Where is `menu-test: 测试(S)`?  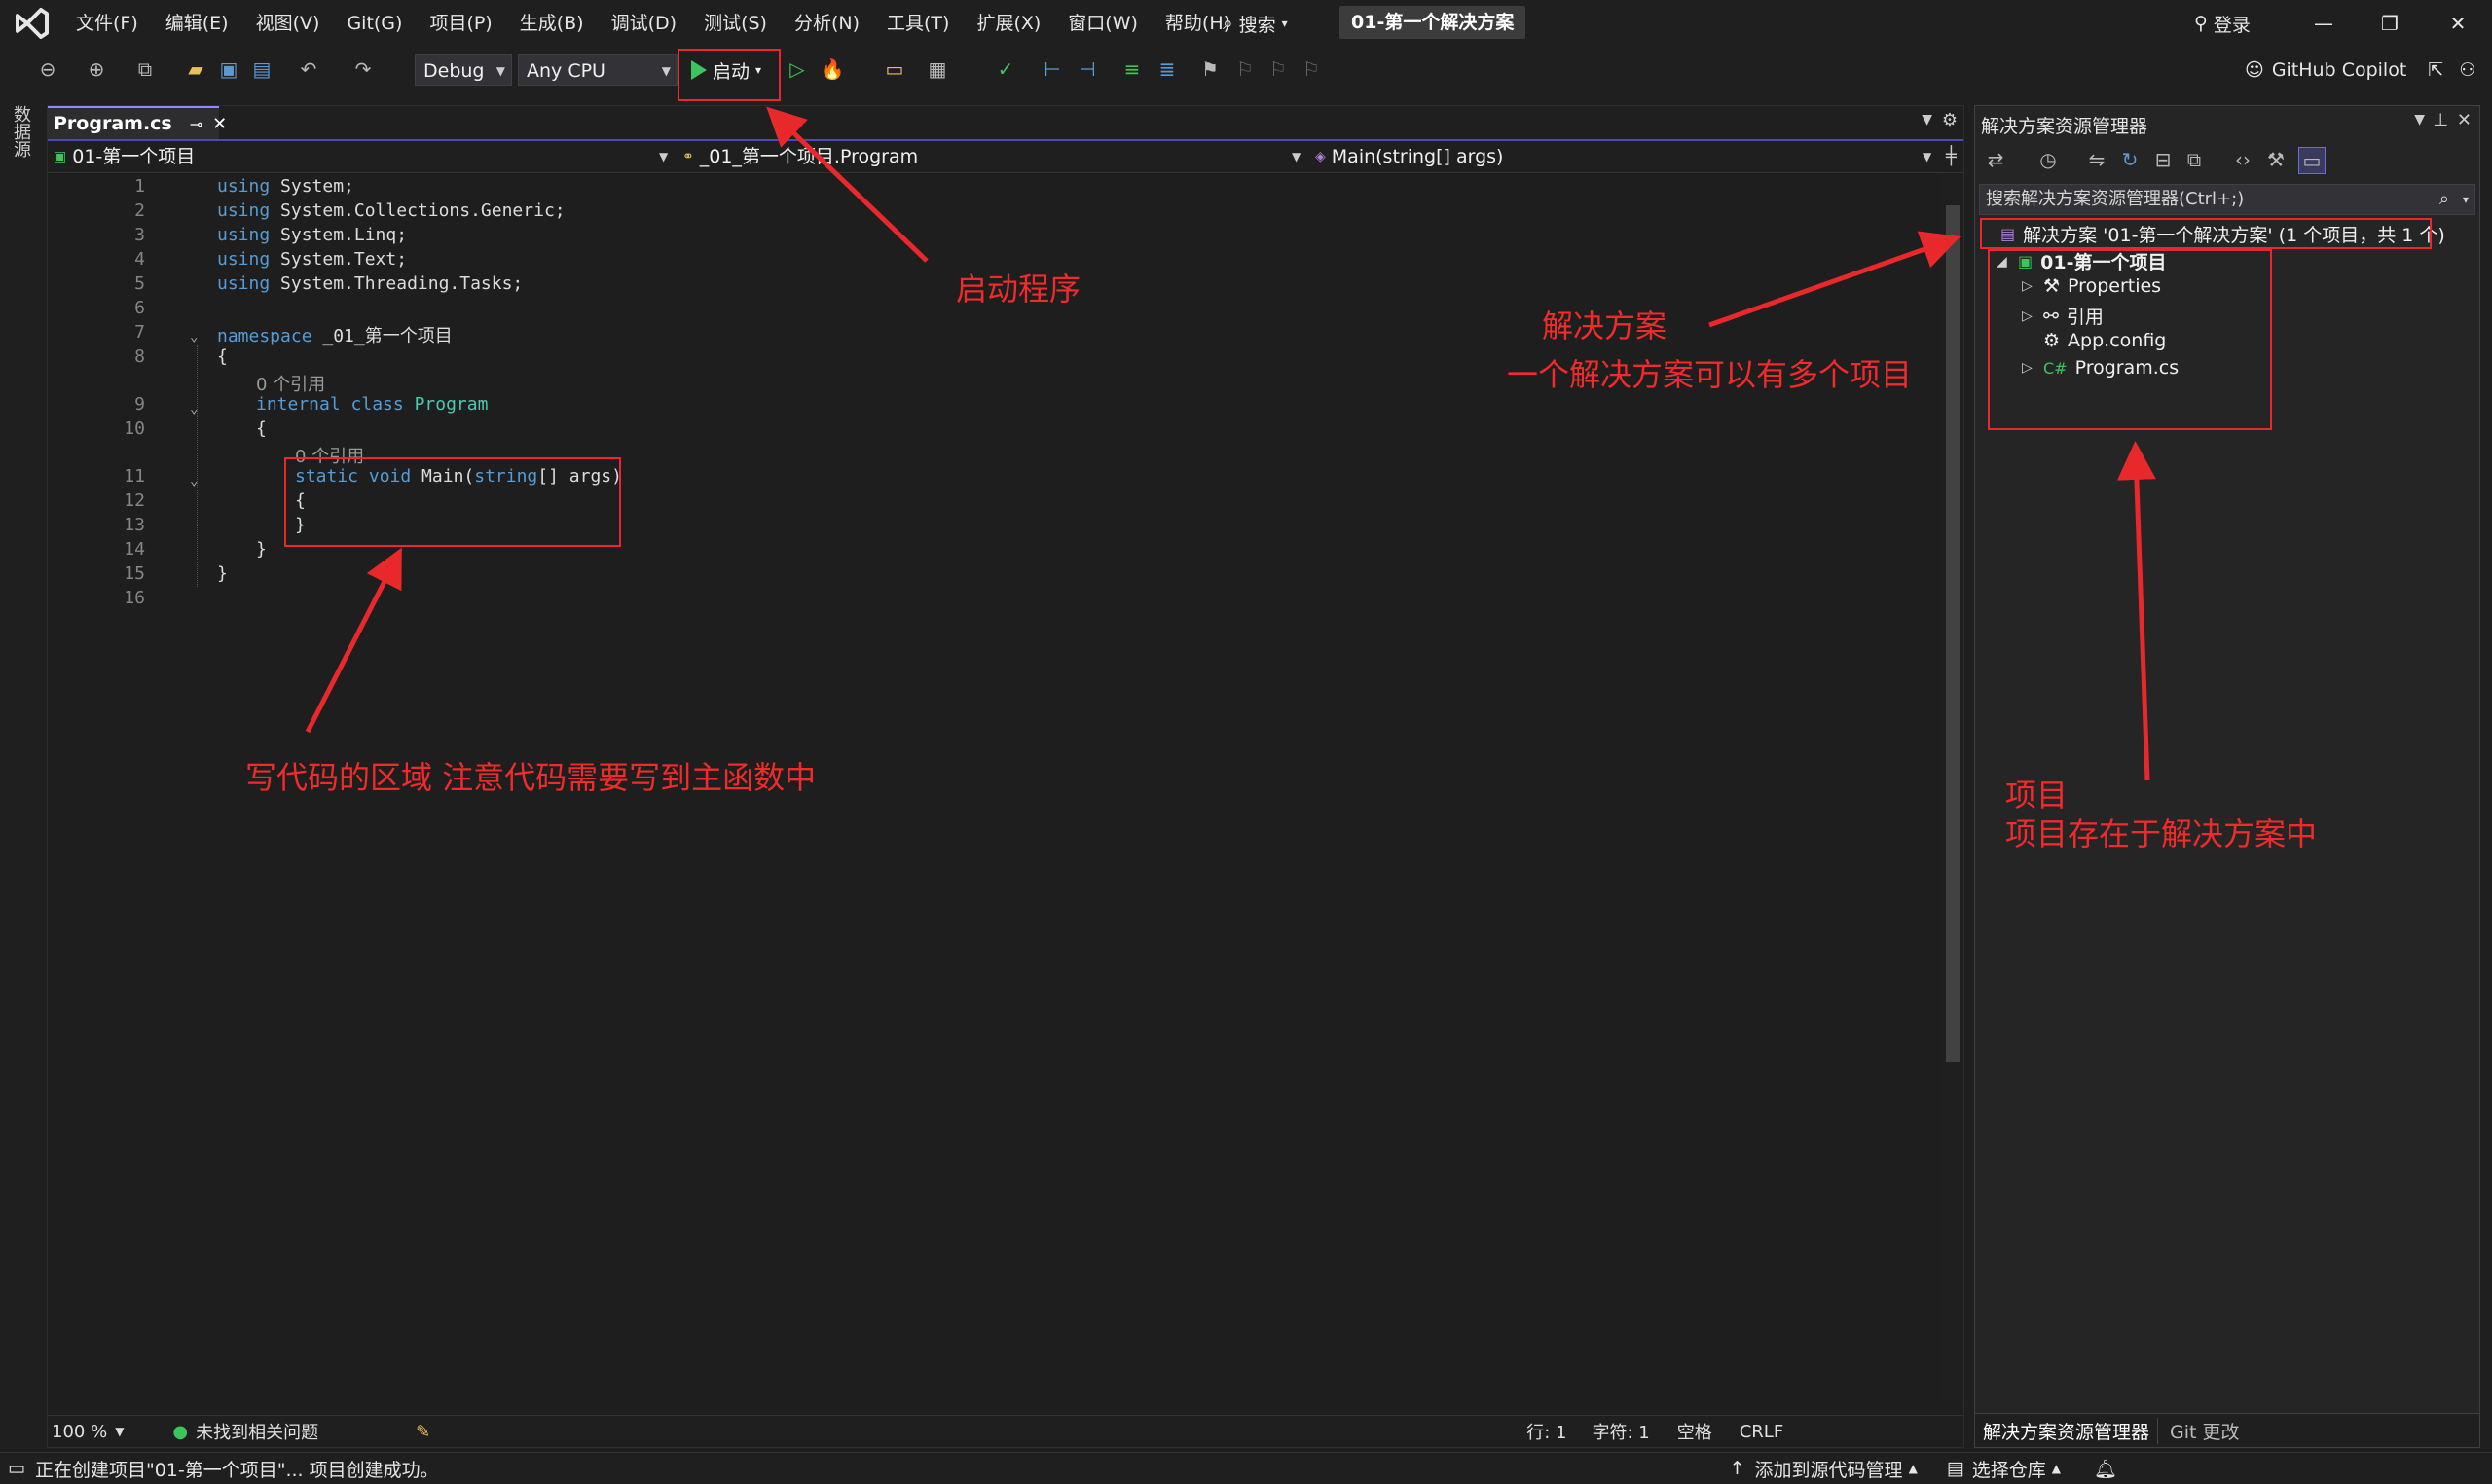 menu-test: 测试(S) is located at coordinates (735, 24).